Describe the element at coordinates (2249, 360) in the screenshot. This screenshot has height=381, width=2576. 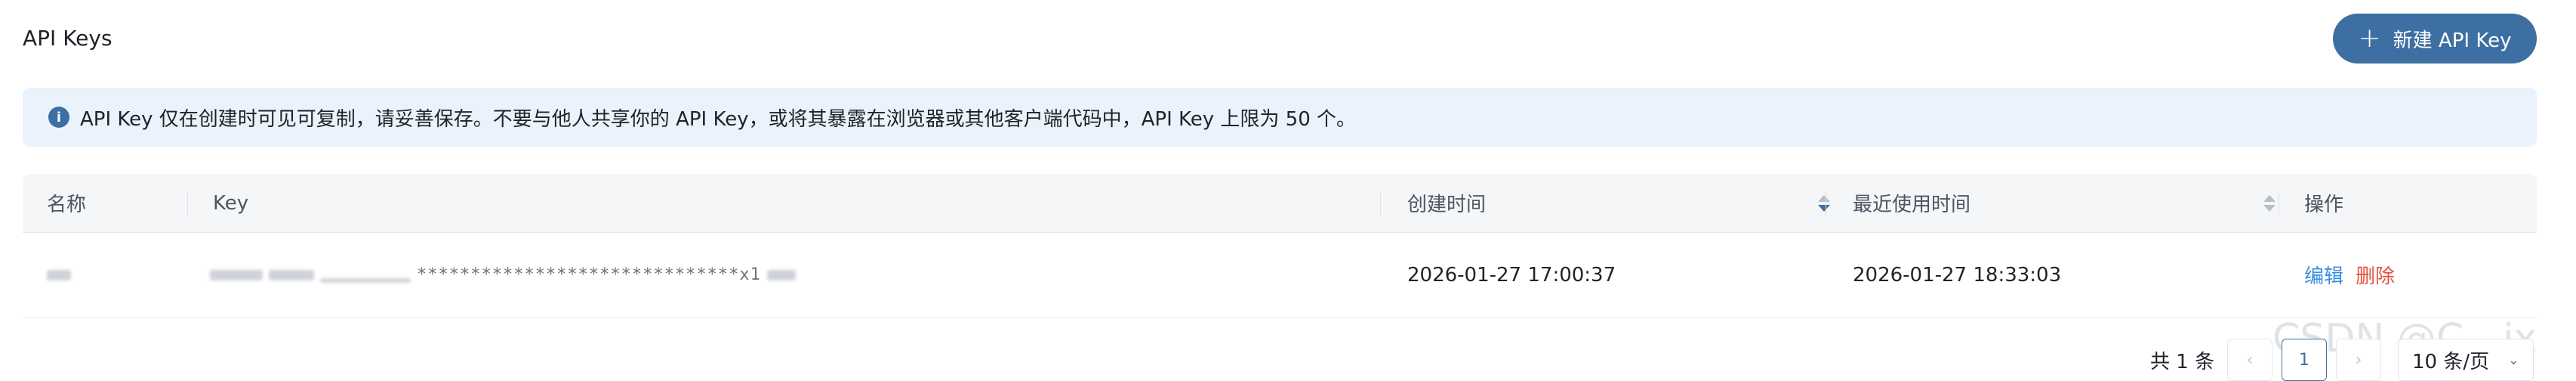
I see `prev-page-button: ‹` at that location.